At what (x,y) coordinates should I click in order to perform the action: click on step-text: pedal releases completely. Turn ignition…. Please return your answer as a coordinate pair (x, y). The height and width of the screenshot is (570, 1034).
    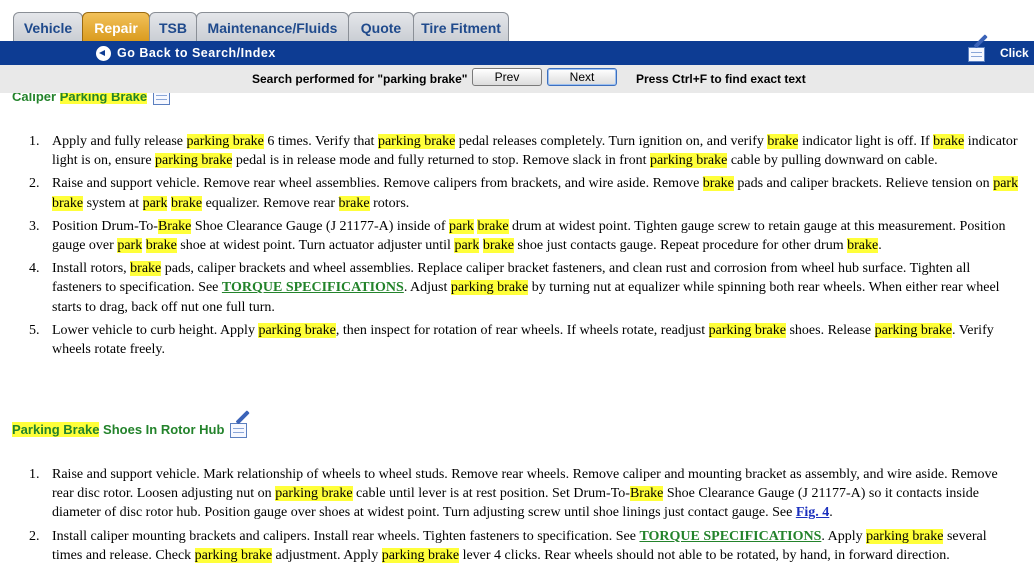
    Looking at the image, I should click on (611, 141).